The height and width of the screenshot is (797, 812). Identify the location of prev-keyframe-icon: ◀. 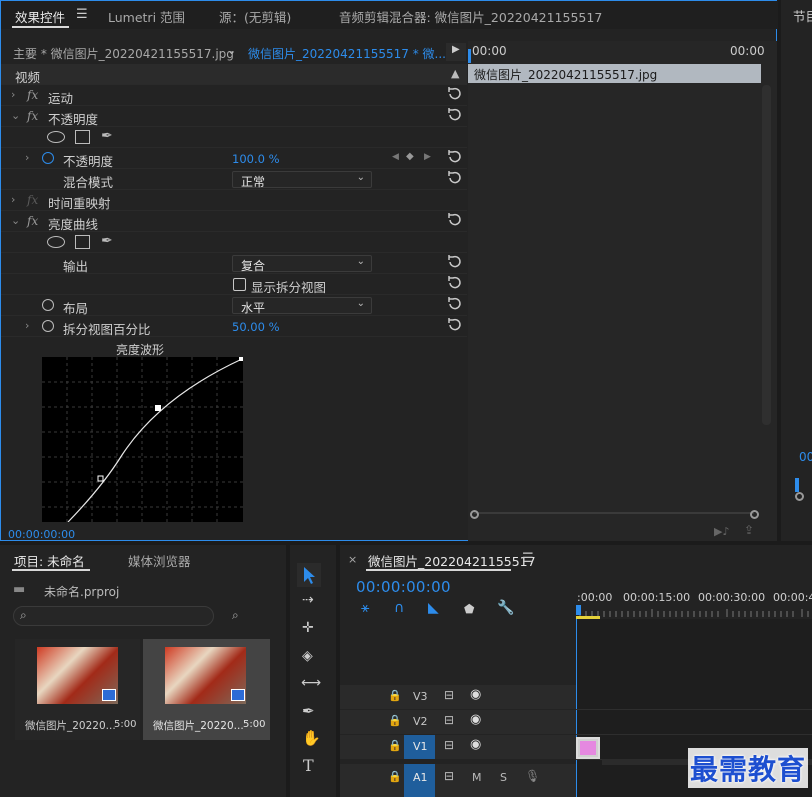
(395, 157).